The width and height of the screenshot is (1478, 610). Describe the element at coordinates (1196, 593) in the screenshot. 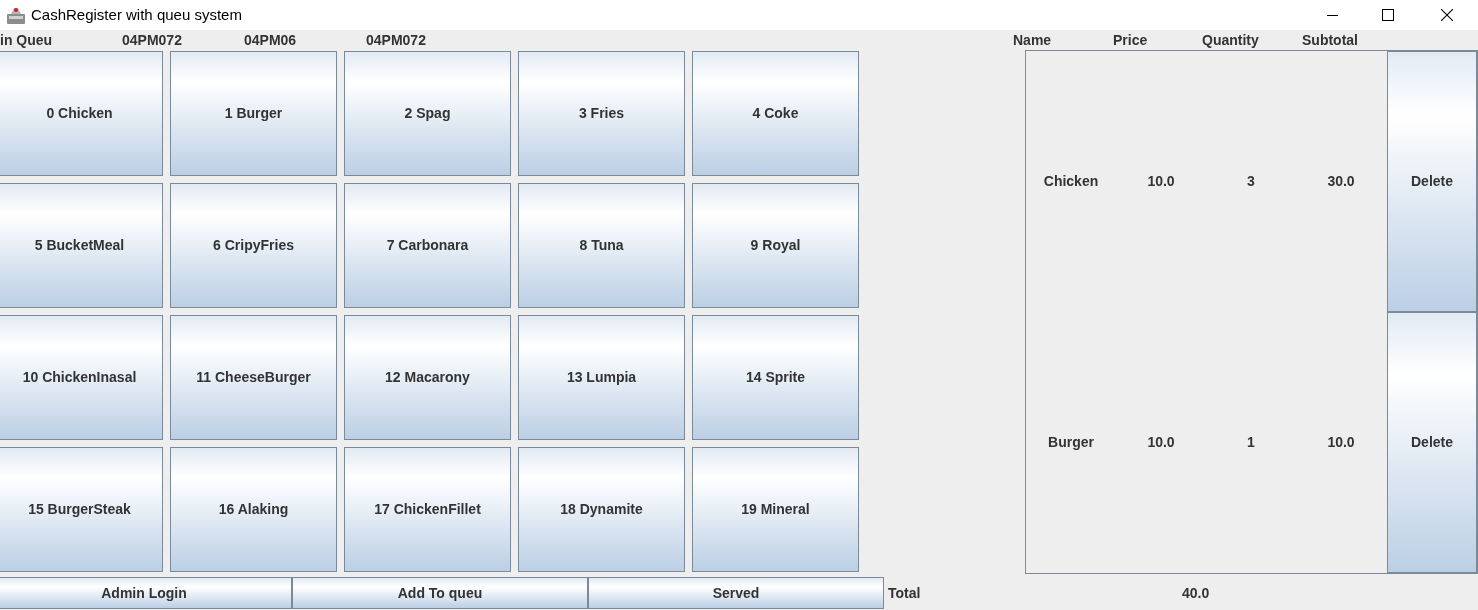

I see `total-value: 40.0` at that location.